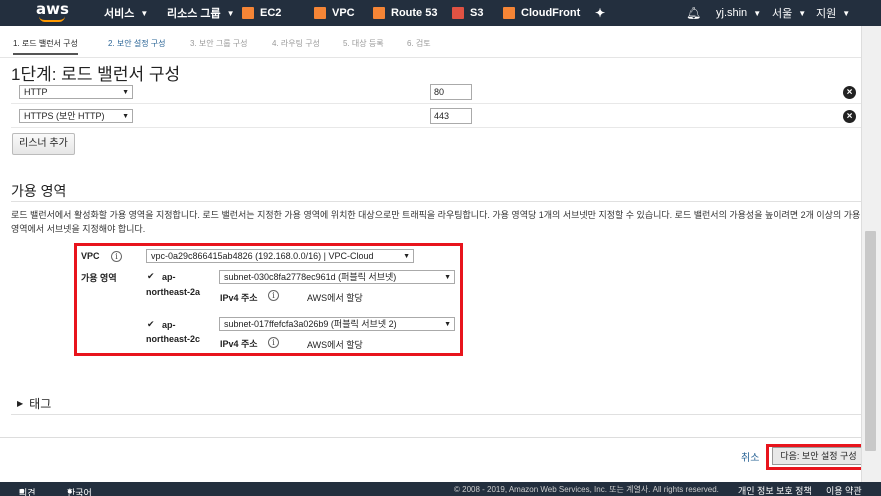  Describe the element at coordinates (36, 92) in the screenshot. I see `protocol-value: HTTP` at that location.